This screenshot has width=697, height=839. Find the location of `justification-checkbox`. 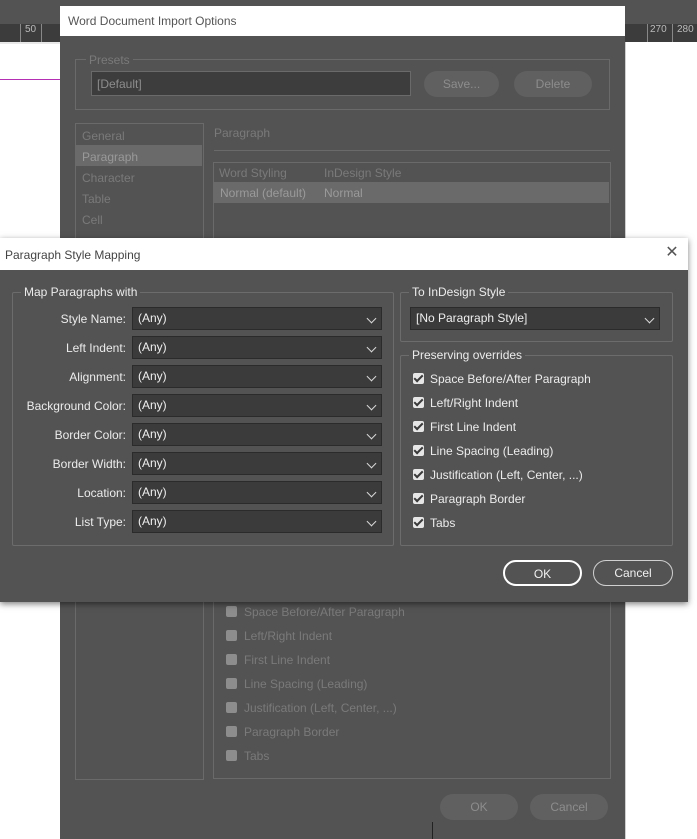

justification-checkbox is located at coordinates (418, 474).